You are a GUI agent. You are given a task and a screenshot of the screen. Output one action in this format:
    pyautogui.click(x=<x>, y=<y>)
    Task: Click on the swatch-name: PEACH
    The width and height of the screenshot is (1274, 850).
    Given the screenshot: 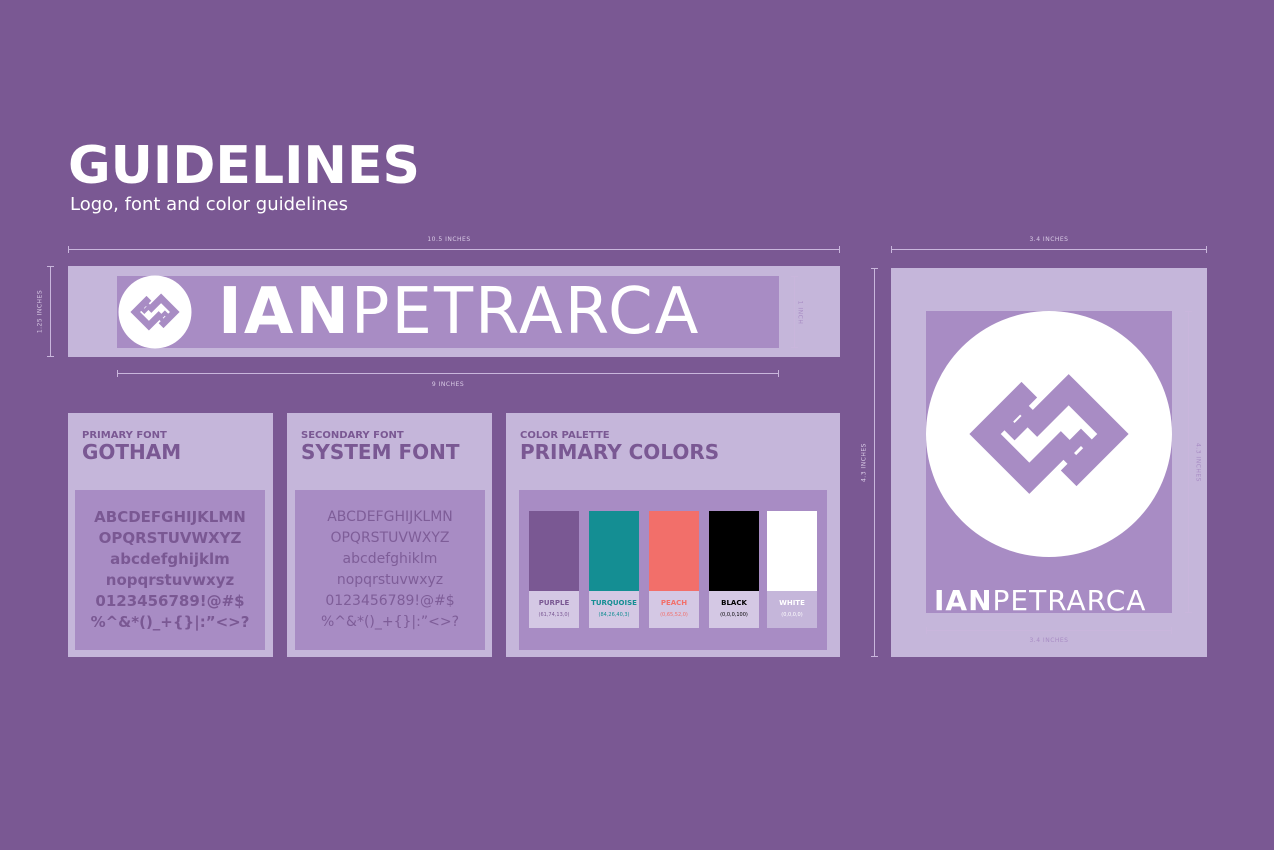 What is the action you would take?
    pyautogui.click(x=674, y=603)
    